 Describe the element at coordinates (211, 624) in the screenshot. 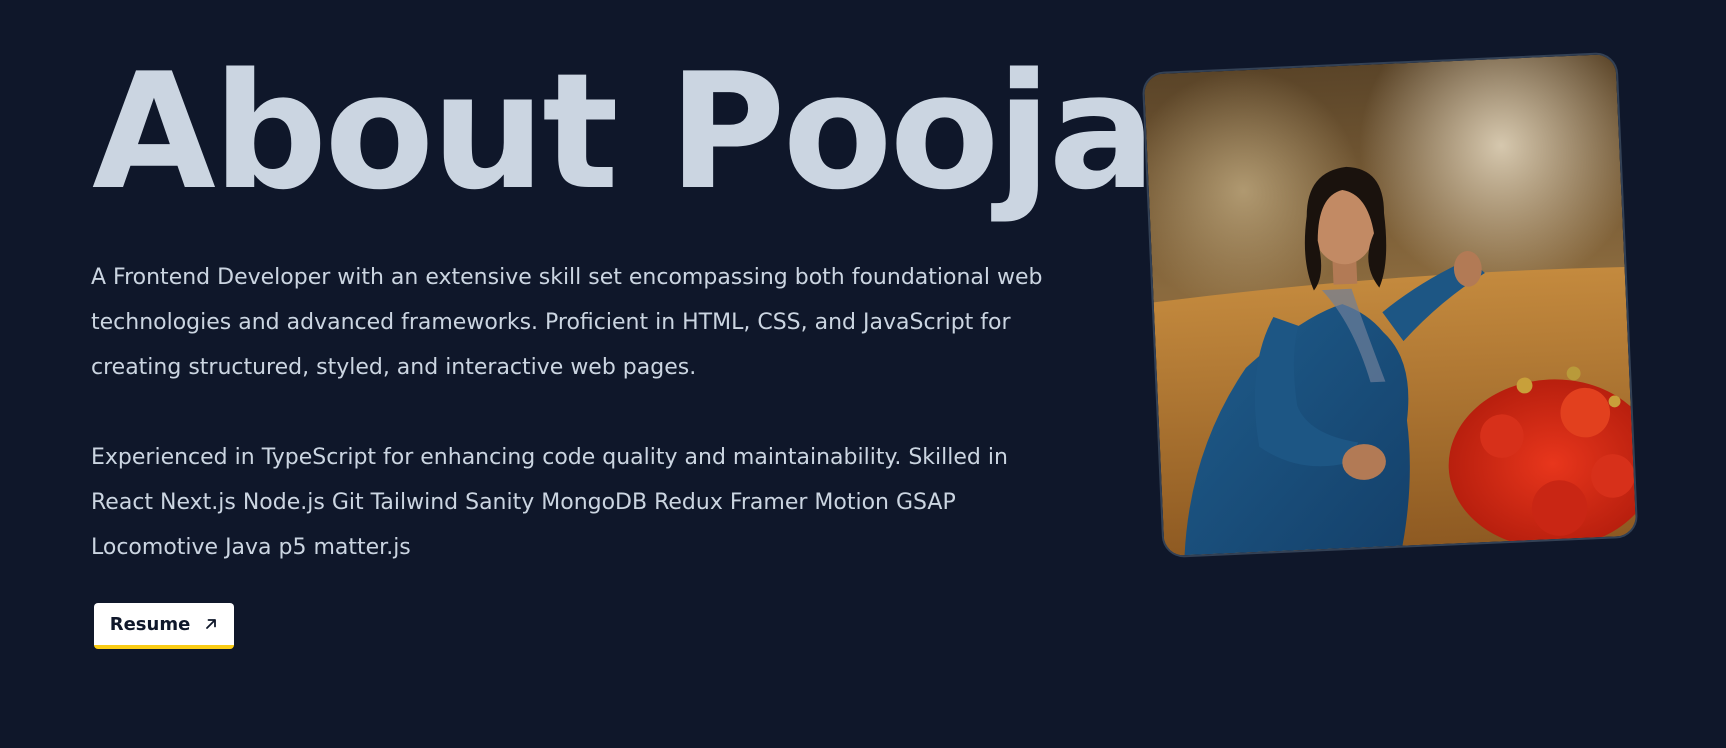

I see `arrow-up-right-icon` at that location.